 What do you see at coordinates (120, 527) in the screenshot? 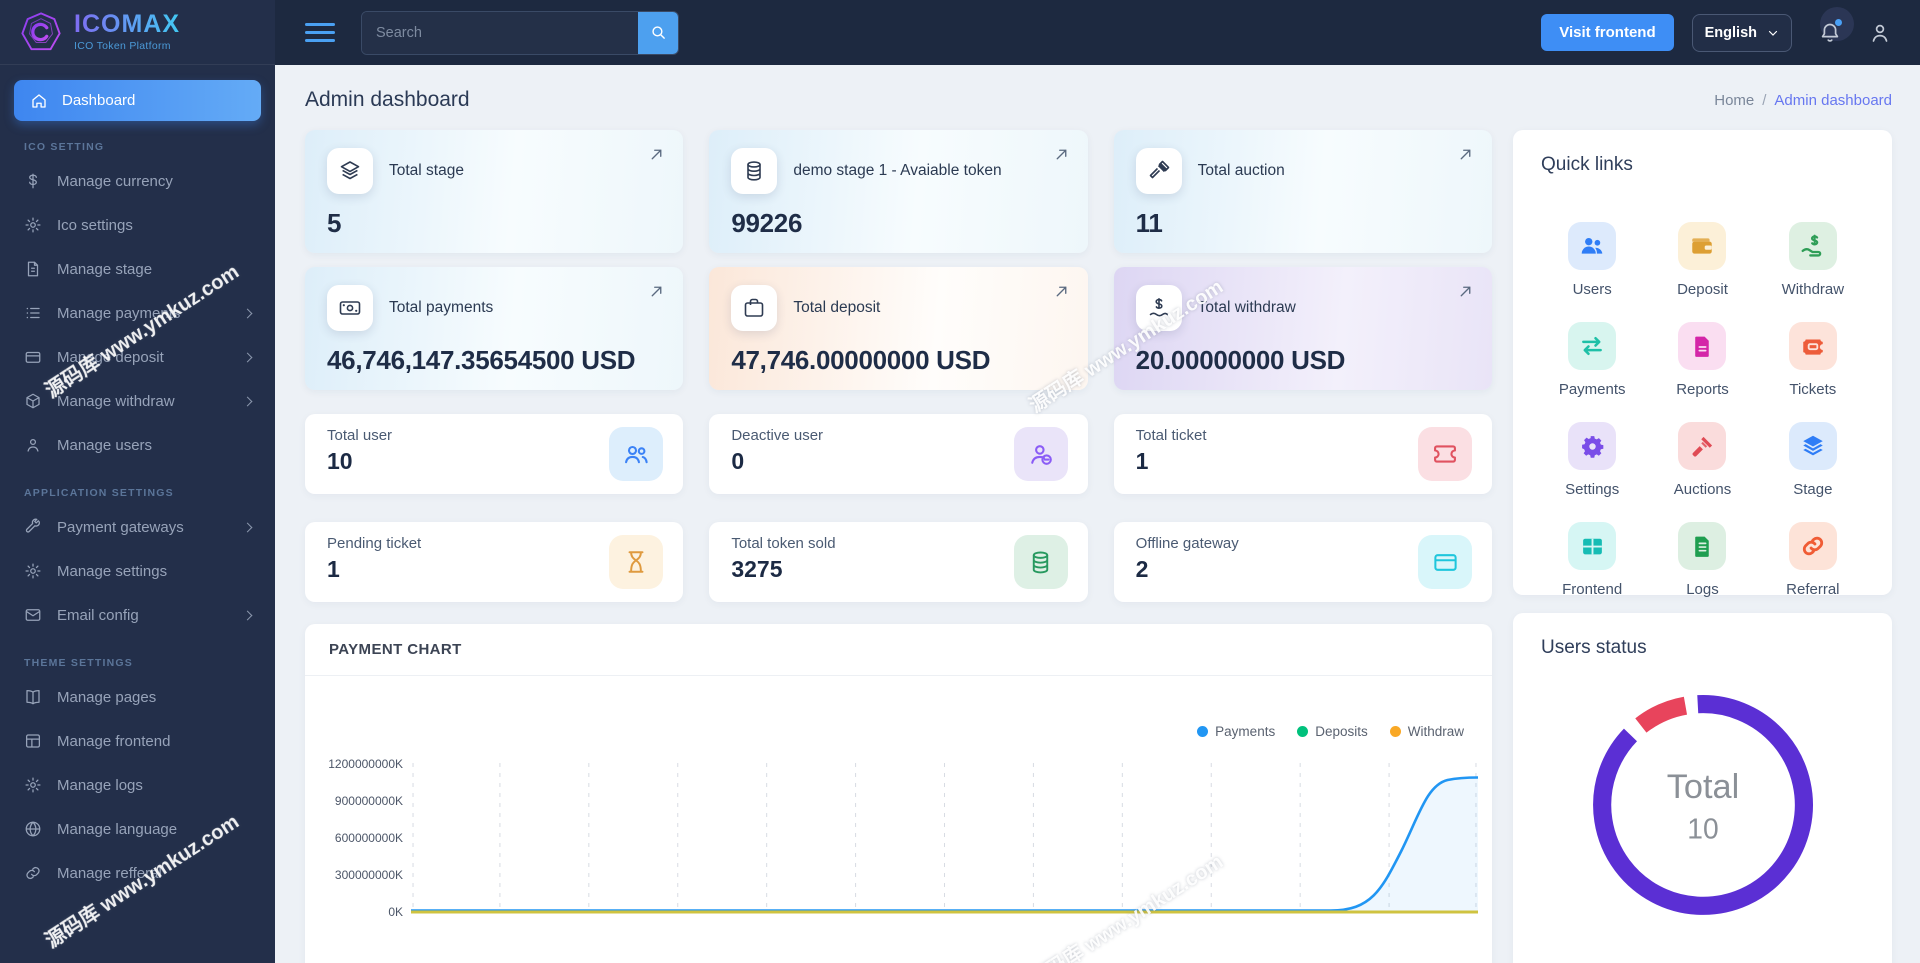
I see `sidebar-item-label: Payment gateways` at bounding box center [120, 527].